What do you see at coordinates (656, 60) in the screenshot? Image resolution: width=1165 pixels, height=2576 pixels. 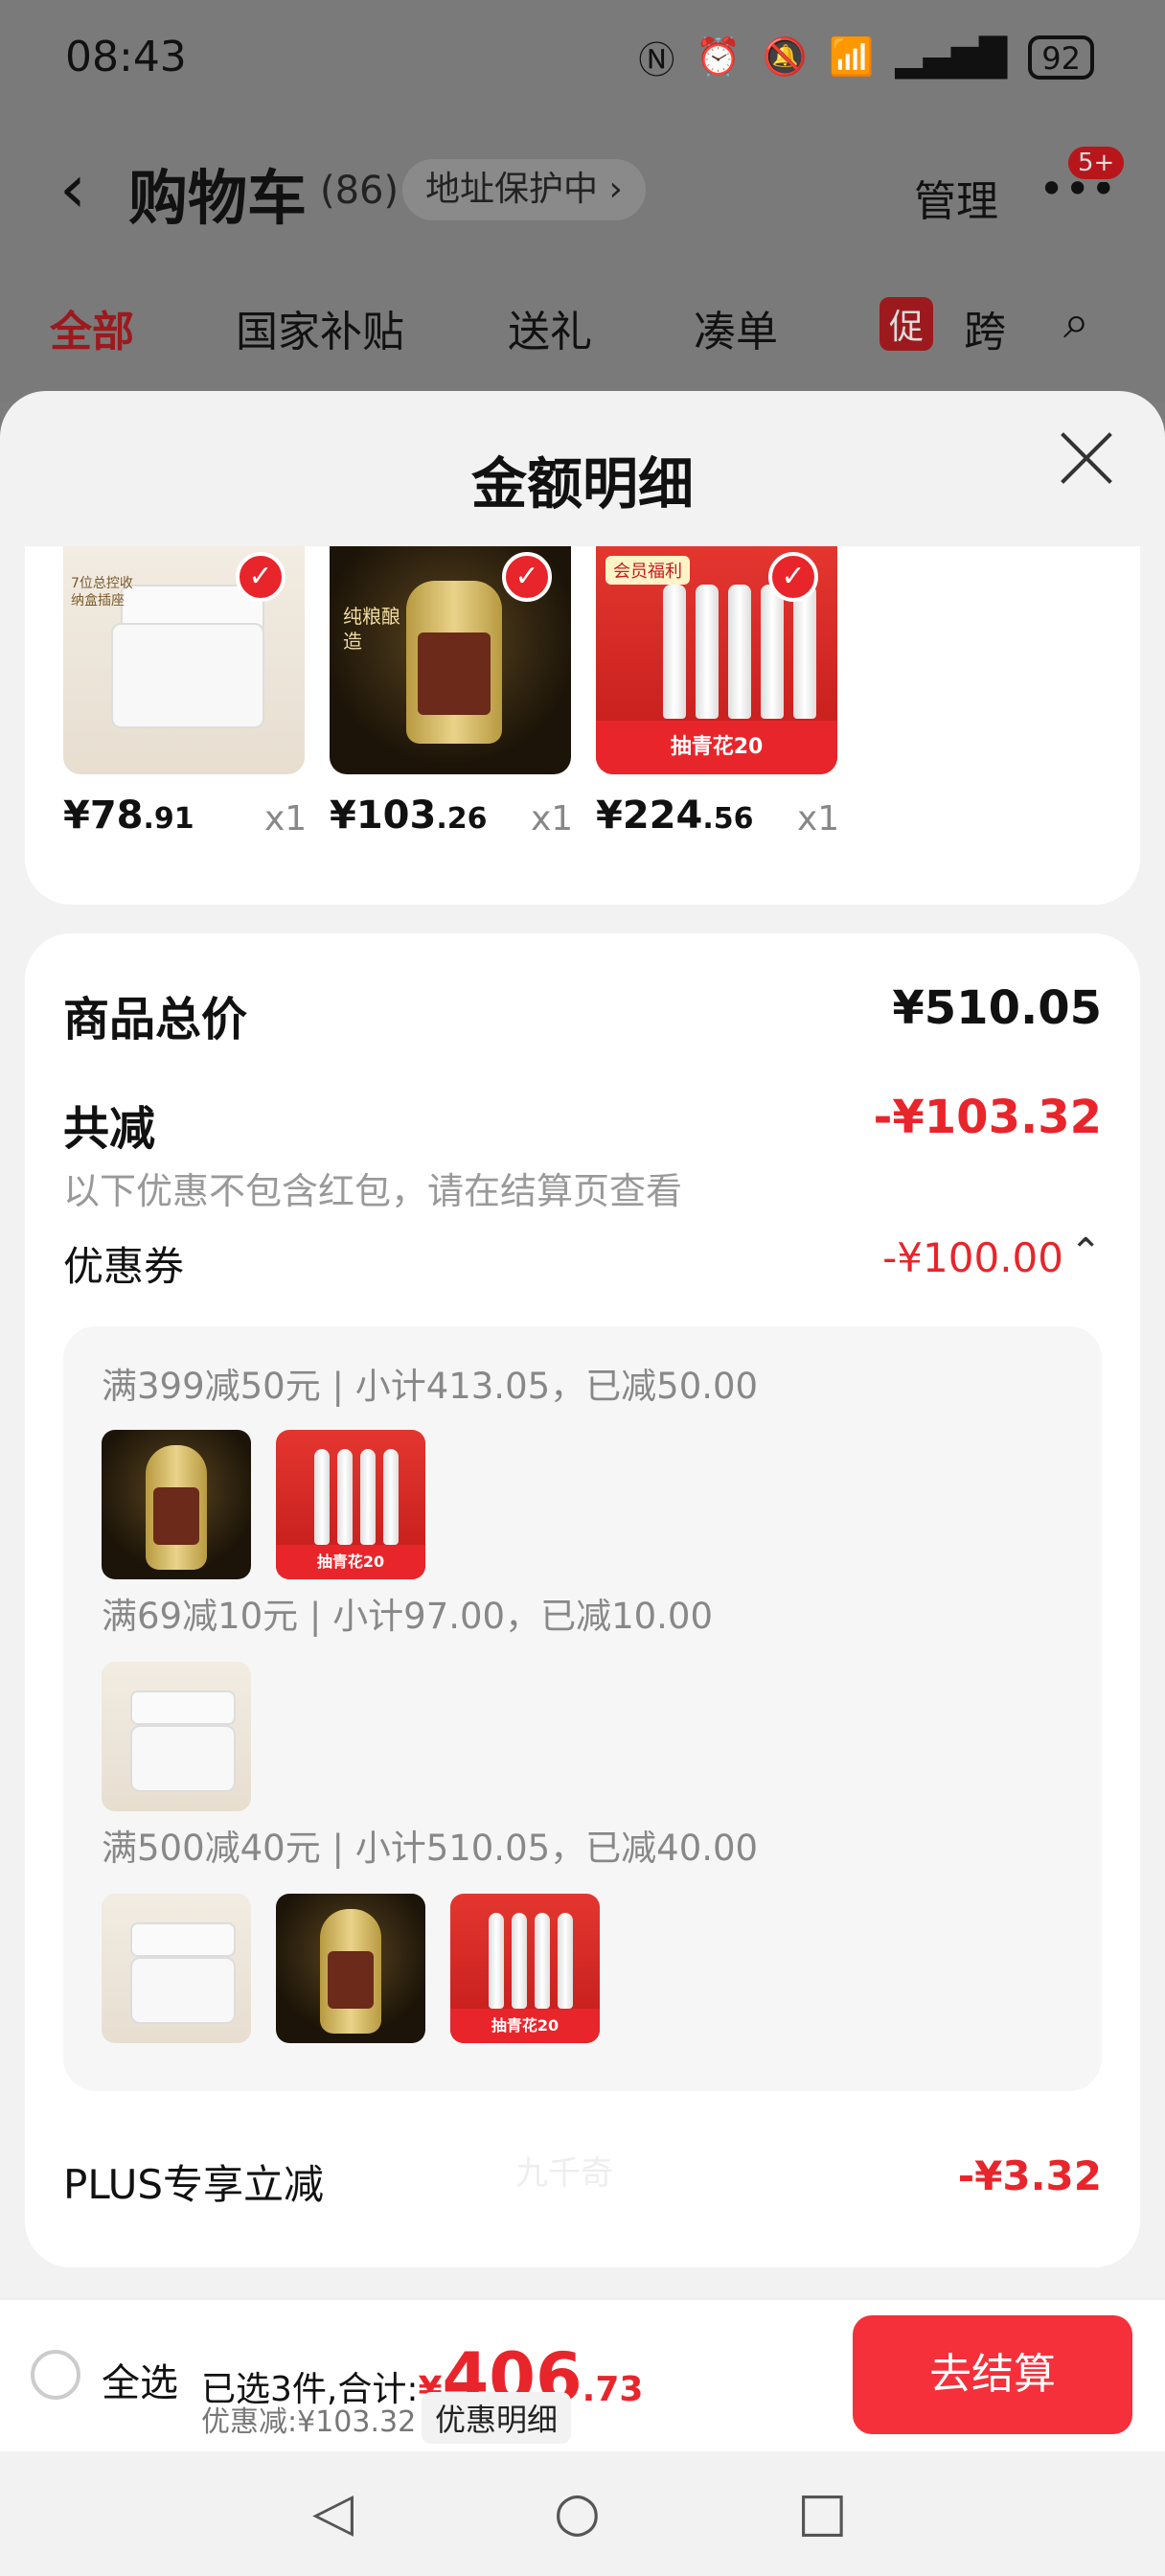 I see `nfc-icon: Ⓝ` at bounding box center [656, 60].